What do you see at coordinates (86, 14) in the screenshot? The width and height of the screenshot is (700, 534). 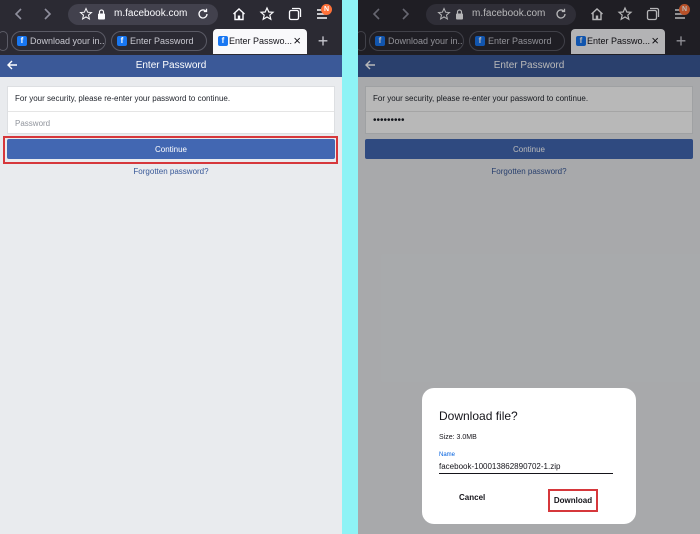 I see `bookmark-star-icon` at bounding box center [86, 14].